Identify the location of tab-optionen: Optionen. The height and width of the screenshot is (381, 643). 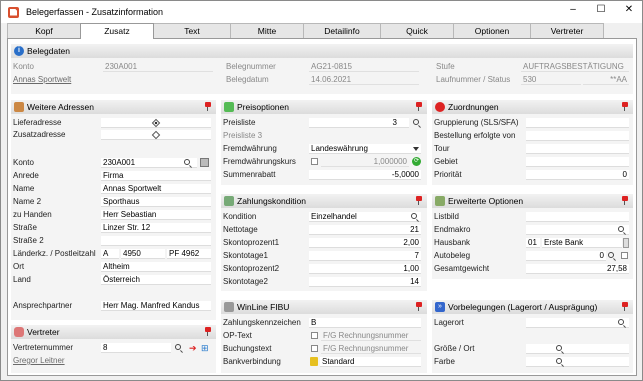
(492, 30).